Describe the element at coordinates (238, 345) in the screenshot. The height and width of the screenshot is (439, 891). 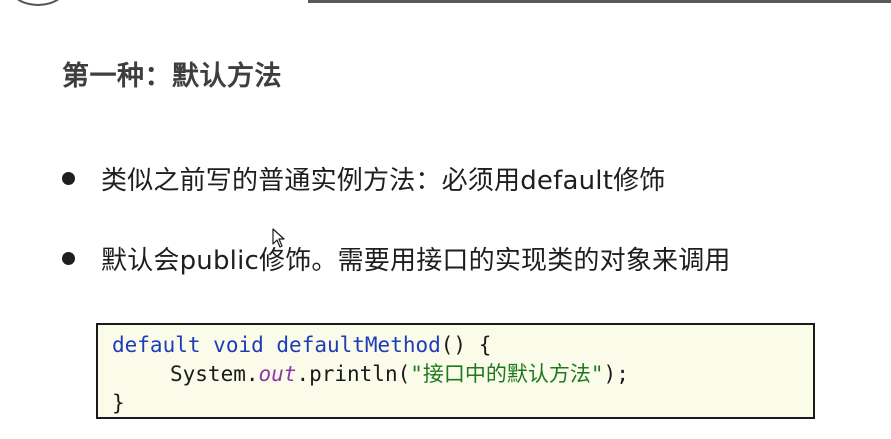
I see `code-keyword: void` at that location.